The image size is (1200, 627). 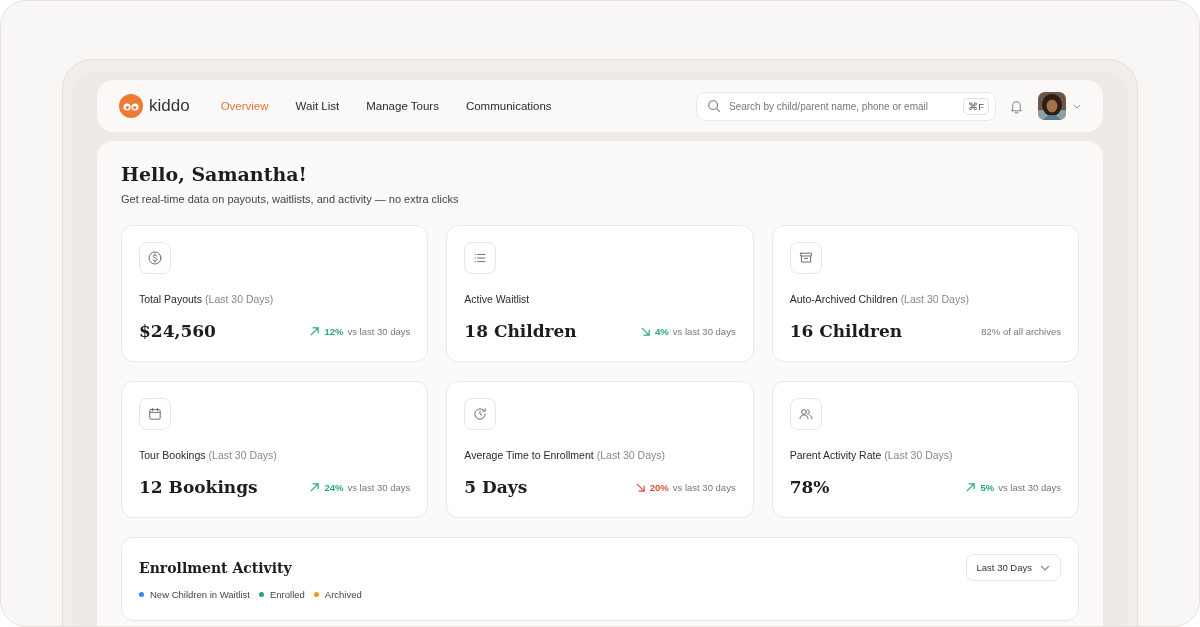 I want to click on stat-label: Tour Bookings, so click(x=172, y=455).